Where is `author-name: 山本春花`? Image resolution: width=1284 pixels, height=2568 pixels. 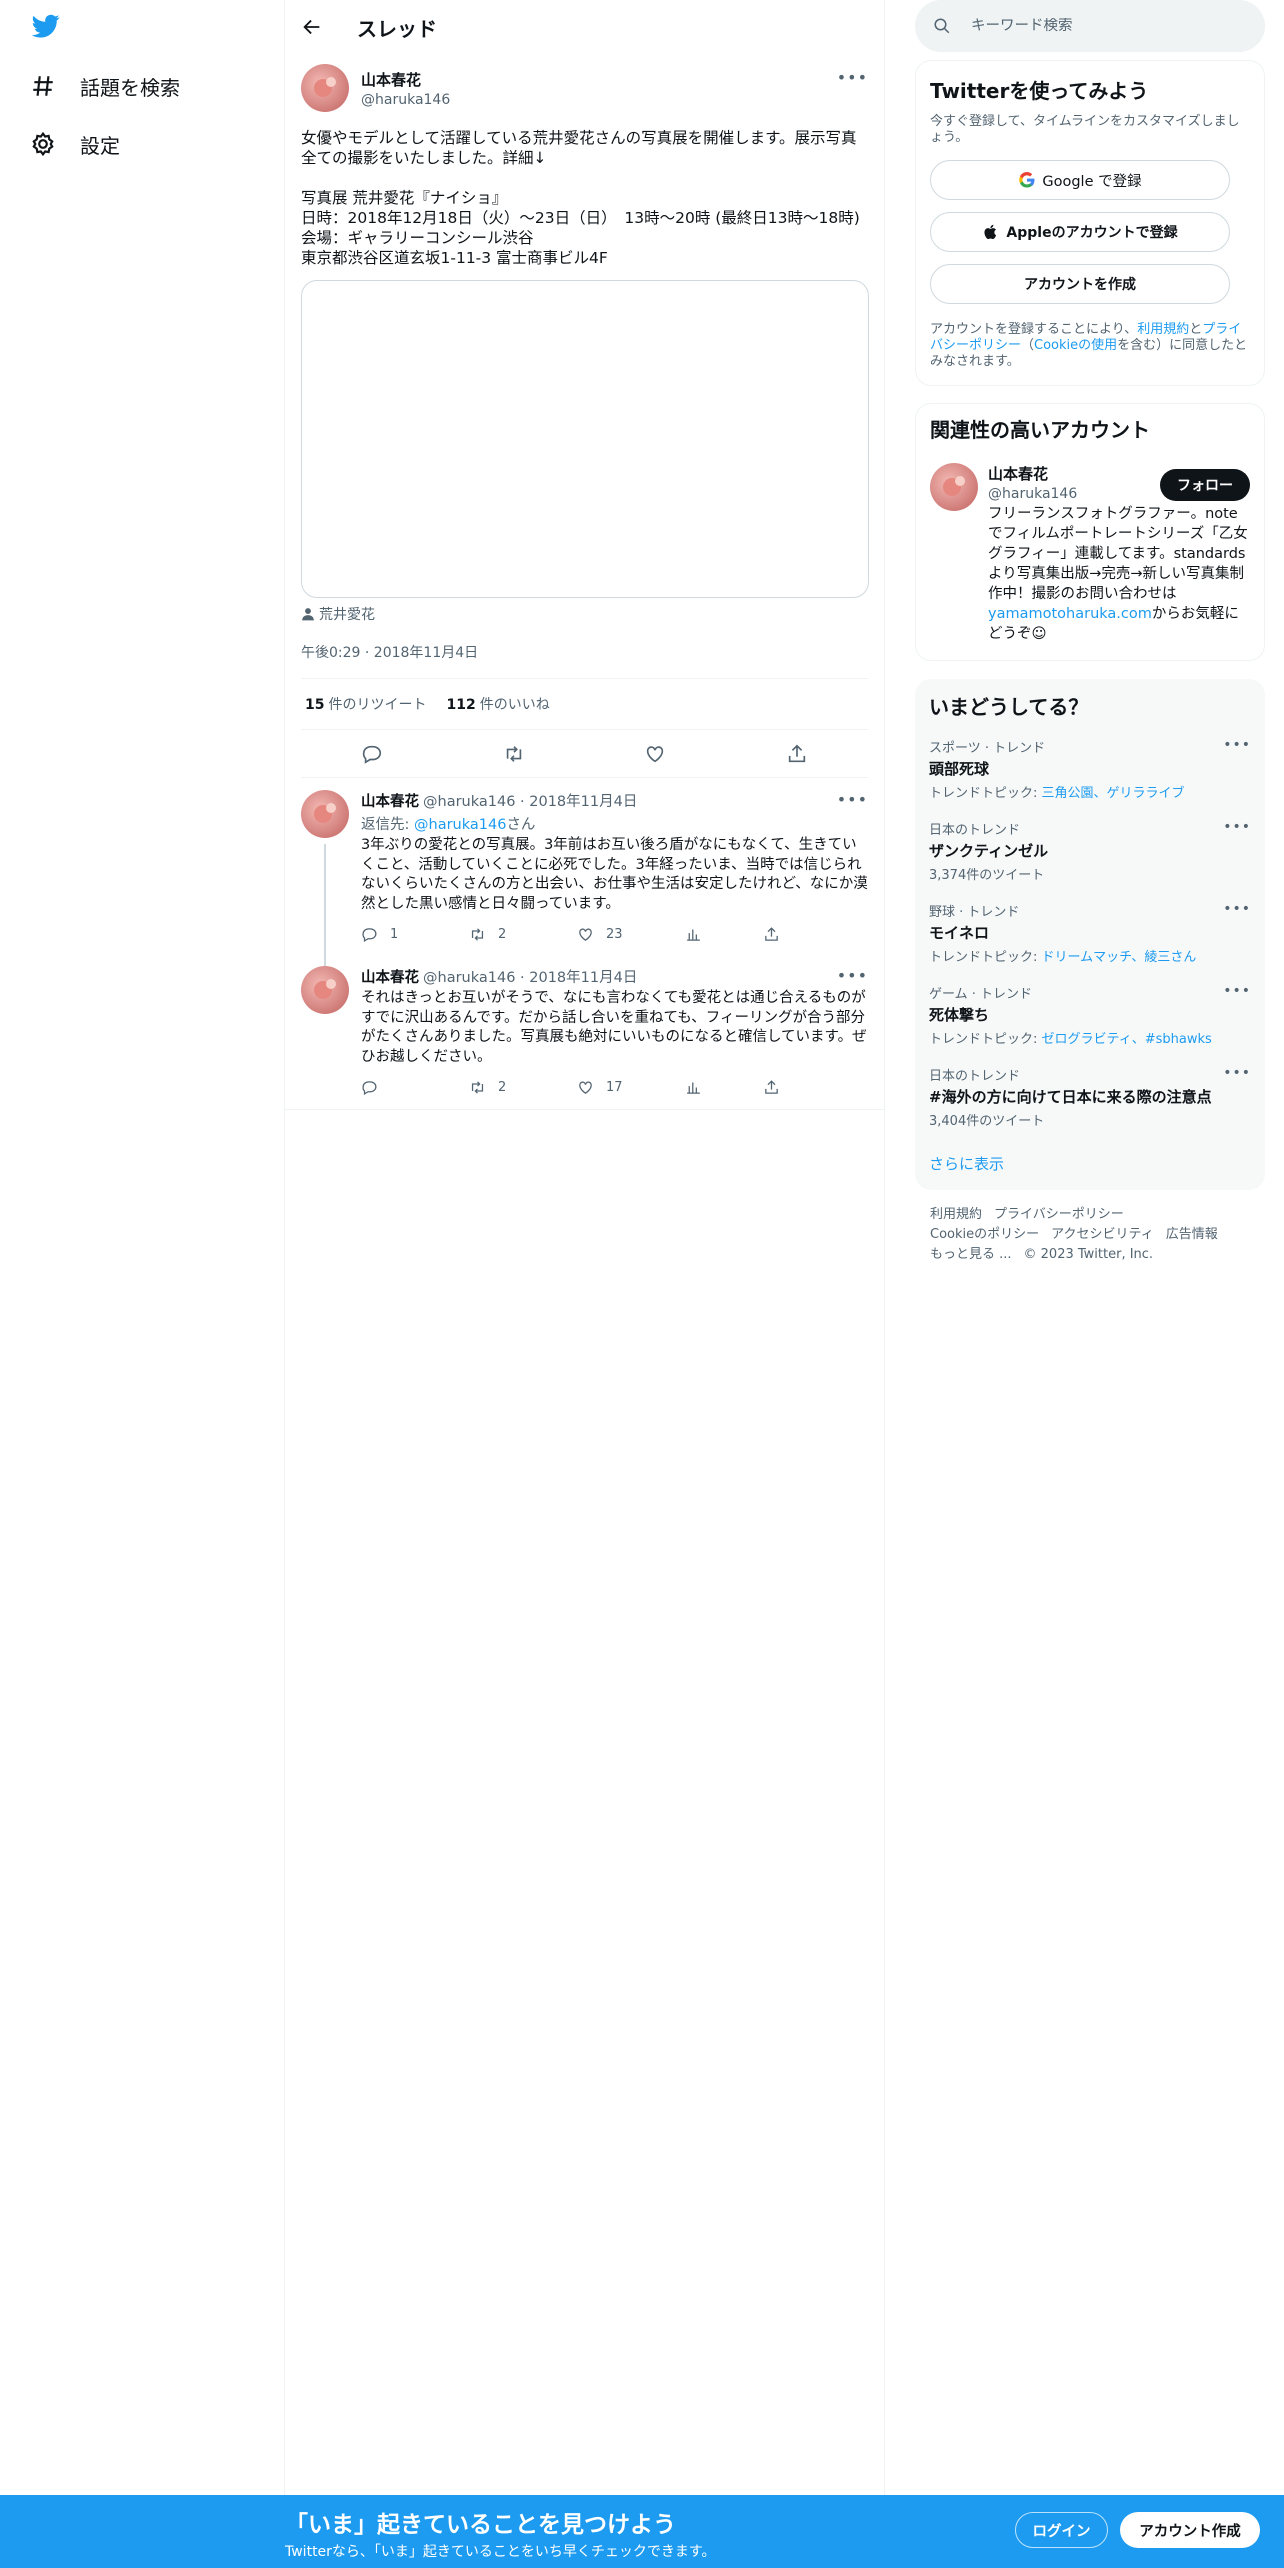 author-name: 山本春花 is located at coordinates (405, 79).